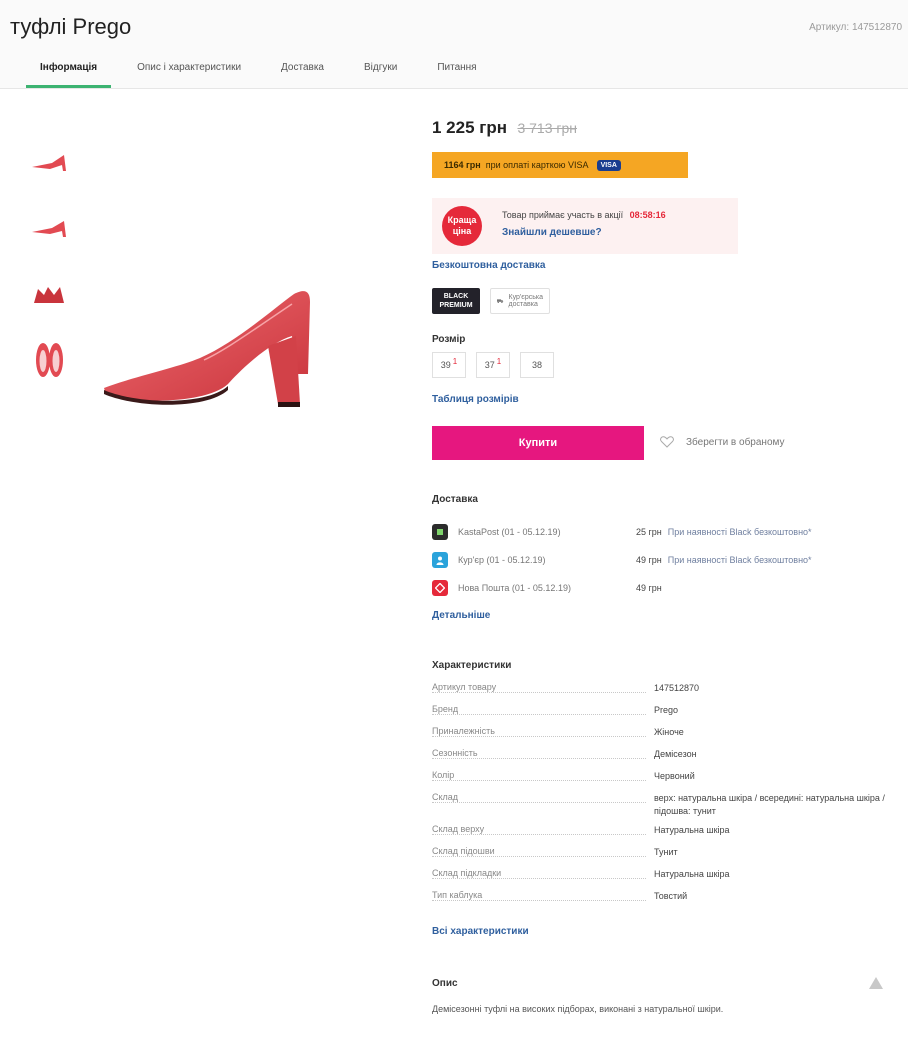 This screenshot has height=1039, width=908. What do you see at coordinates (69, 70) in the screenshot?
I see `tab-info: Інформація` at bounding box center [69, 70].